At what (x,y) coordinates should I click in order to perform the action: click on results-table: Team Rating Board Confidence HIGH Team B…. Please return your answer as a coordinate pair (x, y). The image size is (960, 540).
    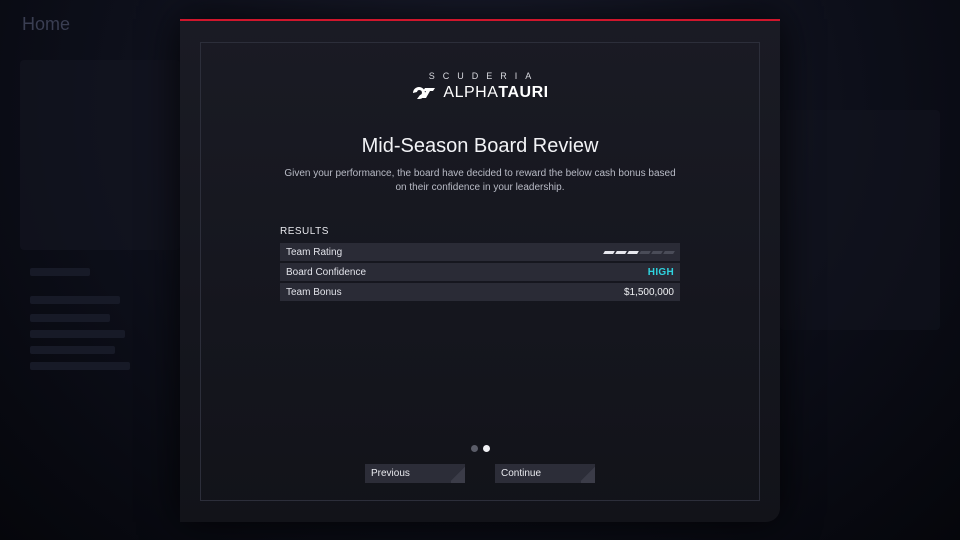
    Looking at the image, I should click on (480, 273).